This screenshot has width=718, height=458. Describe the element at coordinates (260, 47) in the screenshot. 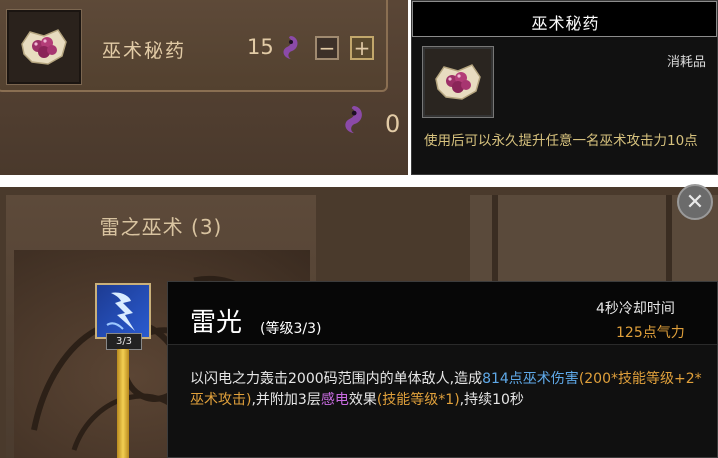

I see `item-price: 15` at that location.